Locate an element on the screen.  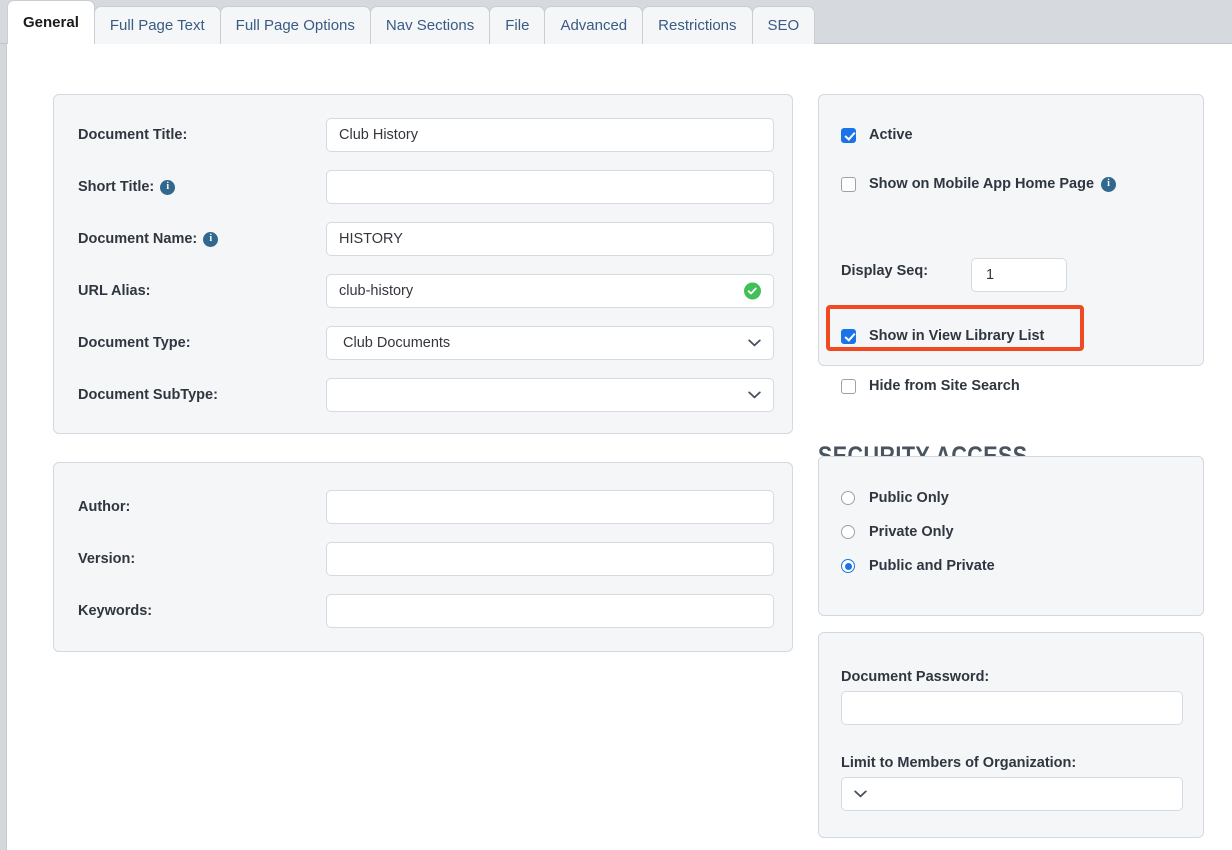
radio-public-and-private: Public and Private is located at coordinates (918, 566).